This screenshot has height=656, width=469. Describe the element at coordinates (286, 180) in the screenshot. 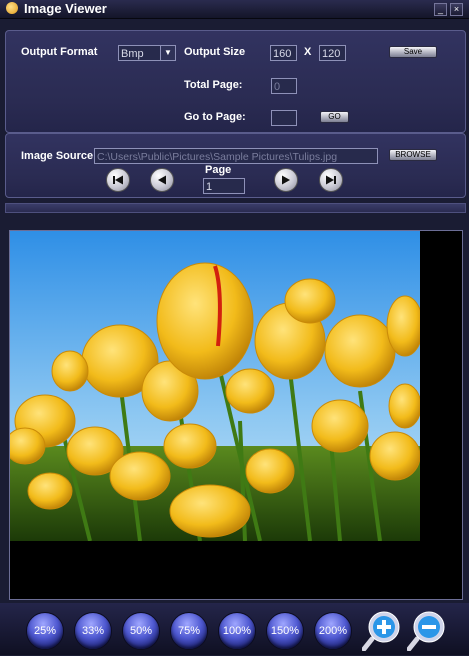

I see `next-page-icon` at that location.